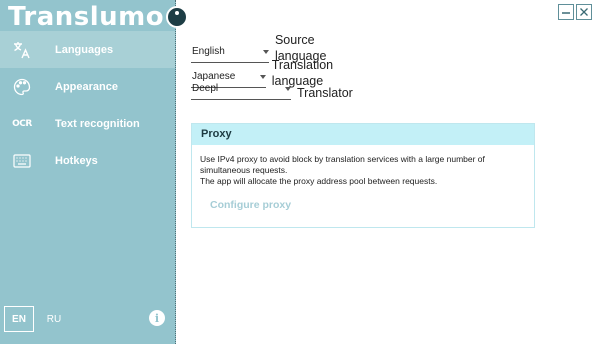 The width and height of the screenshot is (596, 344). I want to click on ocr-glyph: OCR, so click(22, 123).